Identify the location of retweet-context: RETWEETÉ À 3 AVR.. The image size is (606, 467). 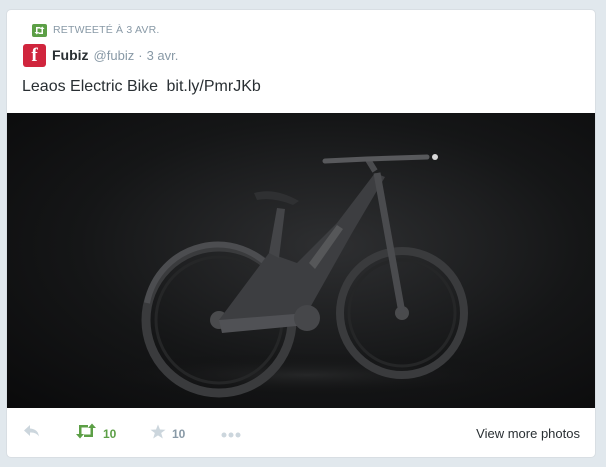
(95, 30).